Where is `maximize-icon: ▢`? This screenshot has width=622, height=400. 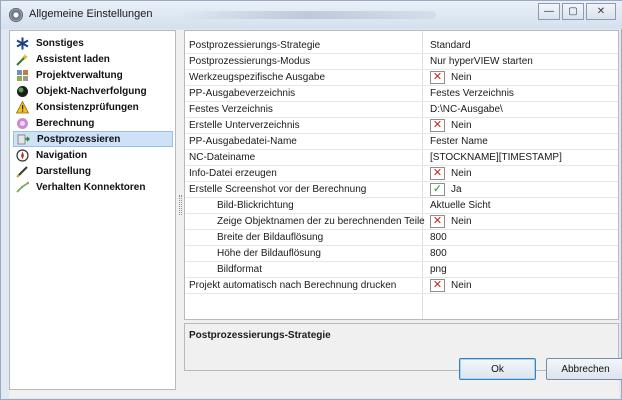
maximize-icon: ▢ is located at coordinates (573, 11).